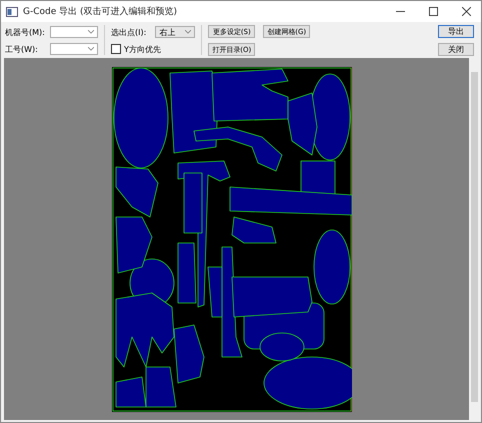 This screenshot has width=482, height=423. I want to click on dialog-button: 关闭, so click(456, 49).